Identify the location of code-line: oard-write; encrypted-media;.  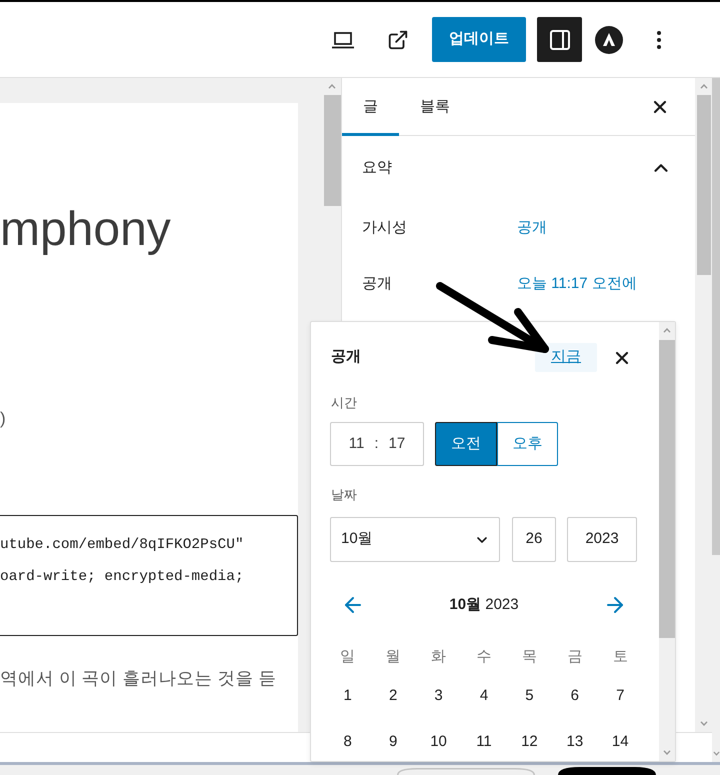
(122, 577).